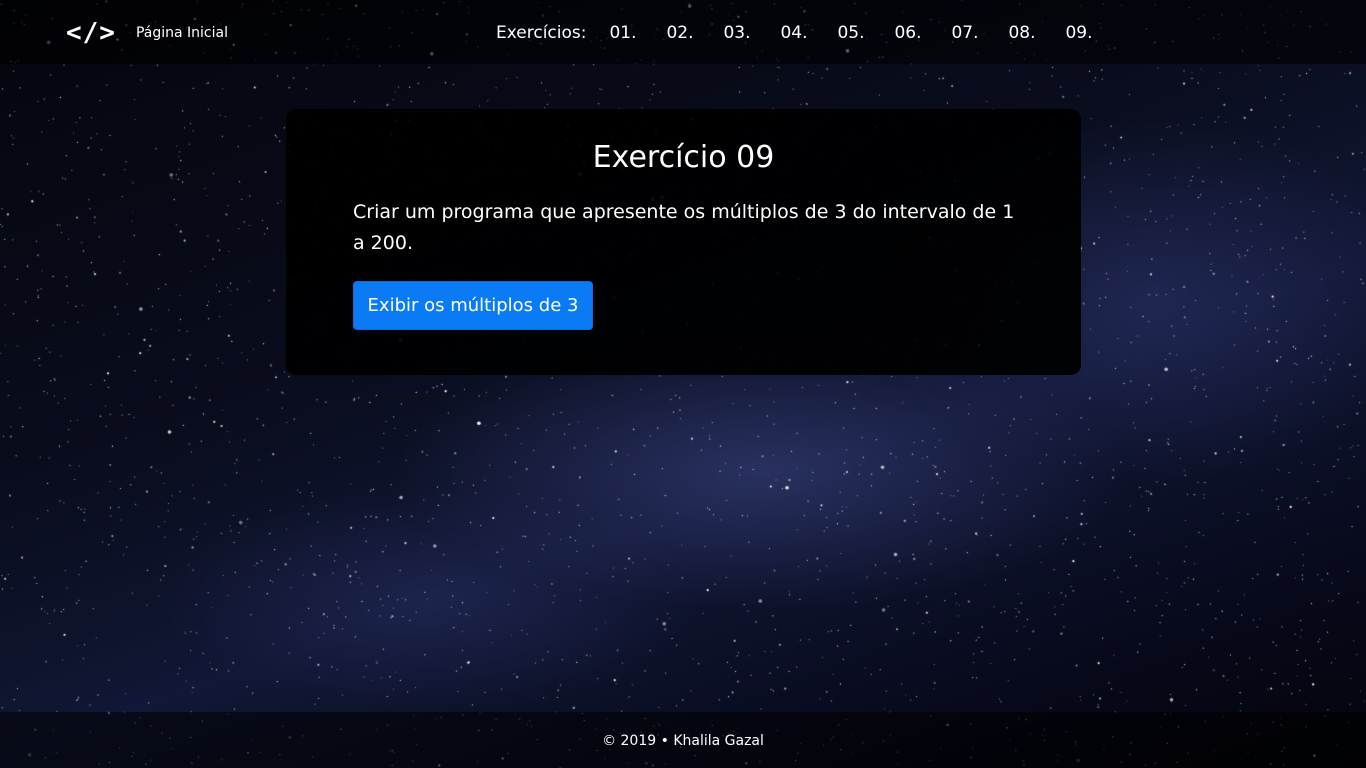  What do you see at coordinates (181, 33) in the screenshot?
I see `home-link-label: Página Inicial` at bounding box center [181, 33].